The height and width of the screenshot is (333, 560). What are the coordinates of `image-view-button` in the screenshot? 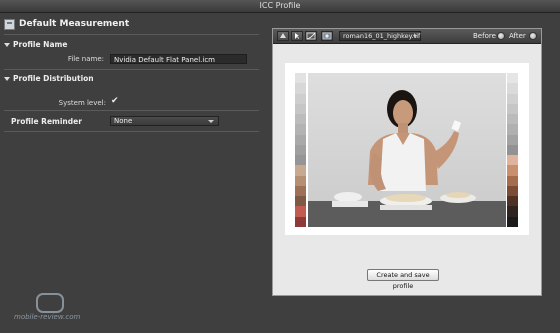 It's located at (327, 36).